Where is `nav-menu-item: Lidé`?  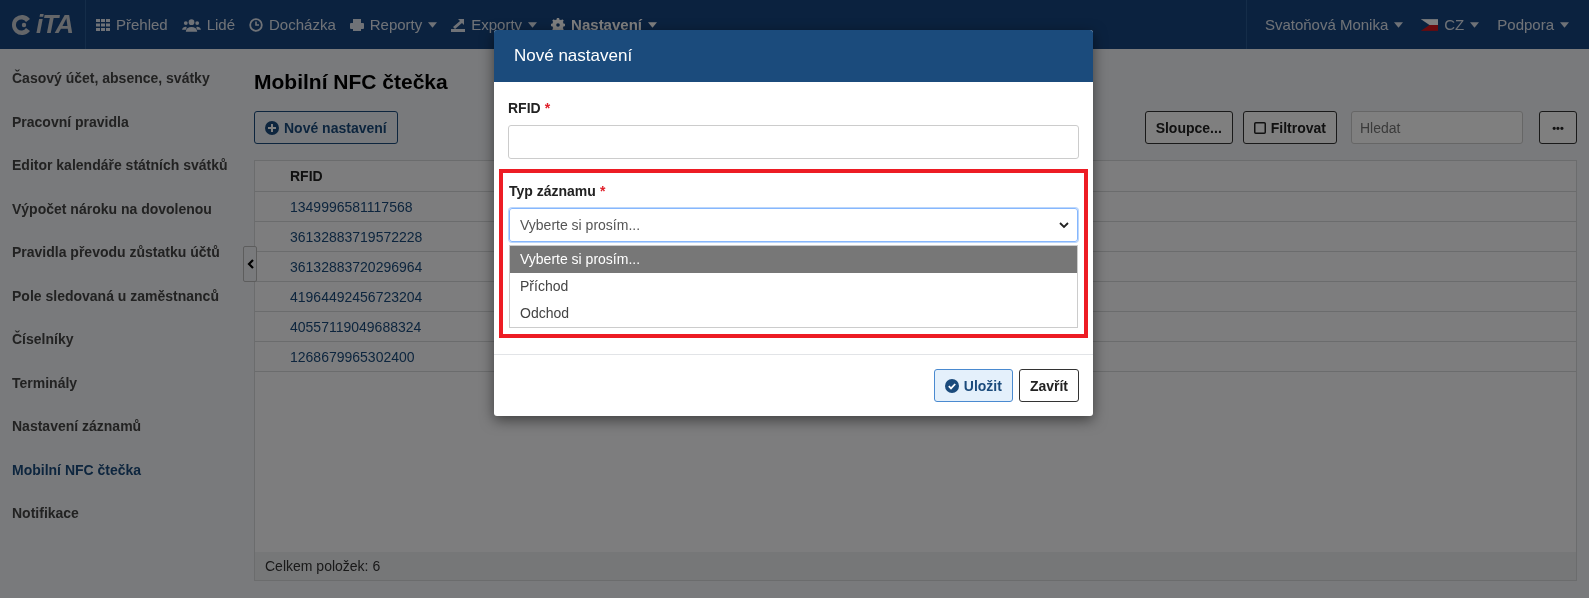
nav-menu-item: Lidé is located at coordinates (208, 24).